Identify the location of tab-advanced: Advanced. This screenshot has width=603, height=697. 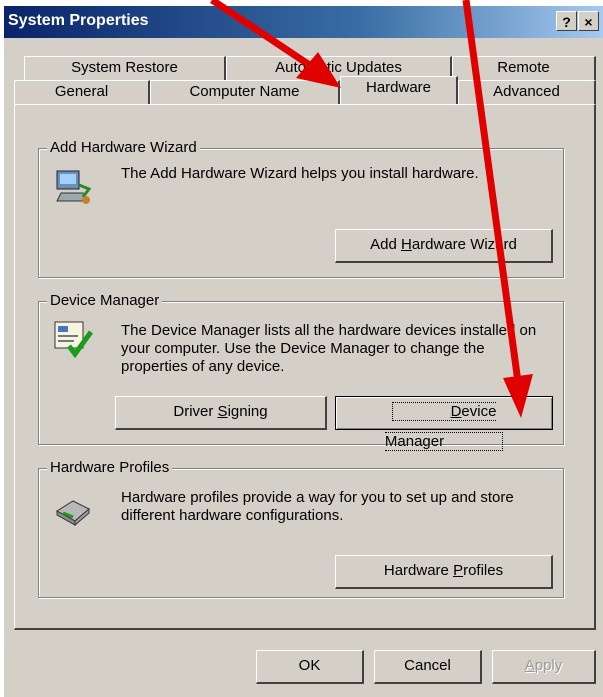
(527, 92).